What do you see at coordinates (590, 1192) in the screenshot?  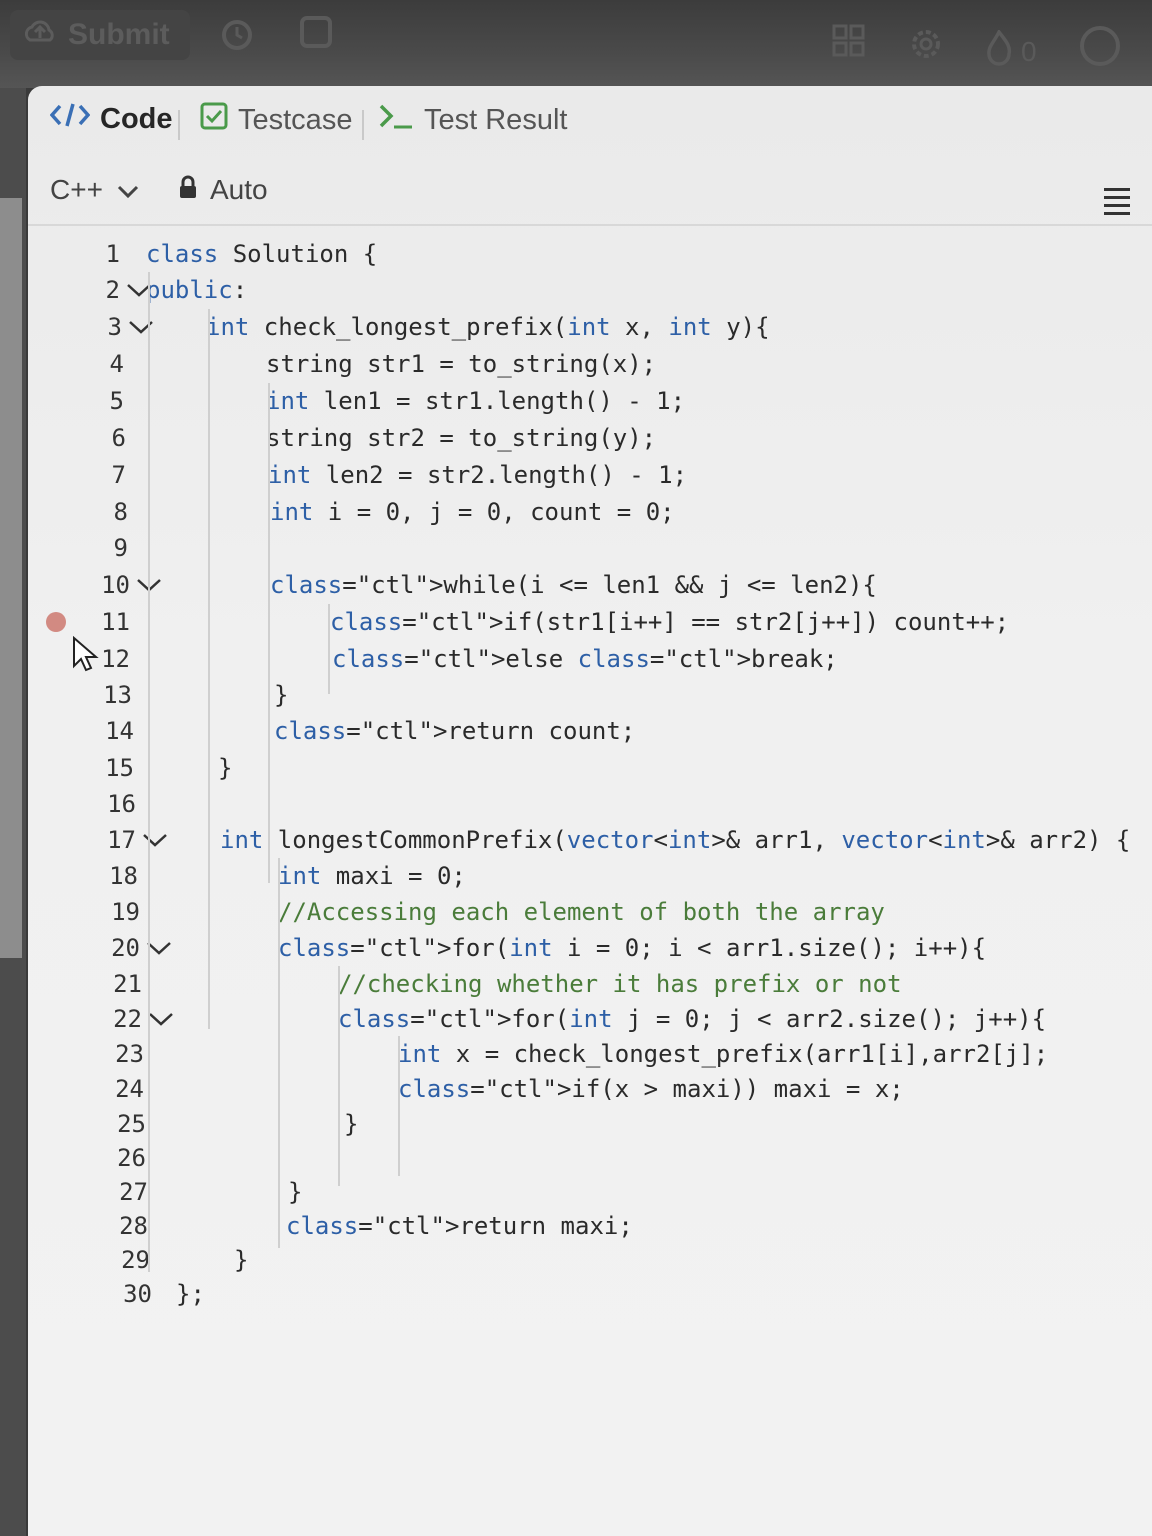 I see `code-line: 27}` at bounding box center [590, 1192].